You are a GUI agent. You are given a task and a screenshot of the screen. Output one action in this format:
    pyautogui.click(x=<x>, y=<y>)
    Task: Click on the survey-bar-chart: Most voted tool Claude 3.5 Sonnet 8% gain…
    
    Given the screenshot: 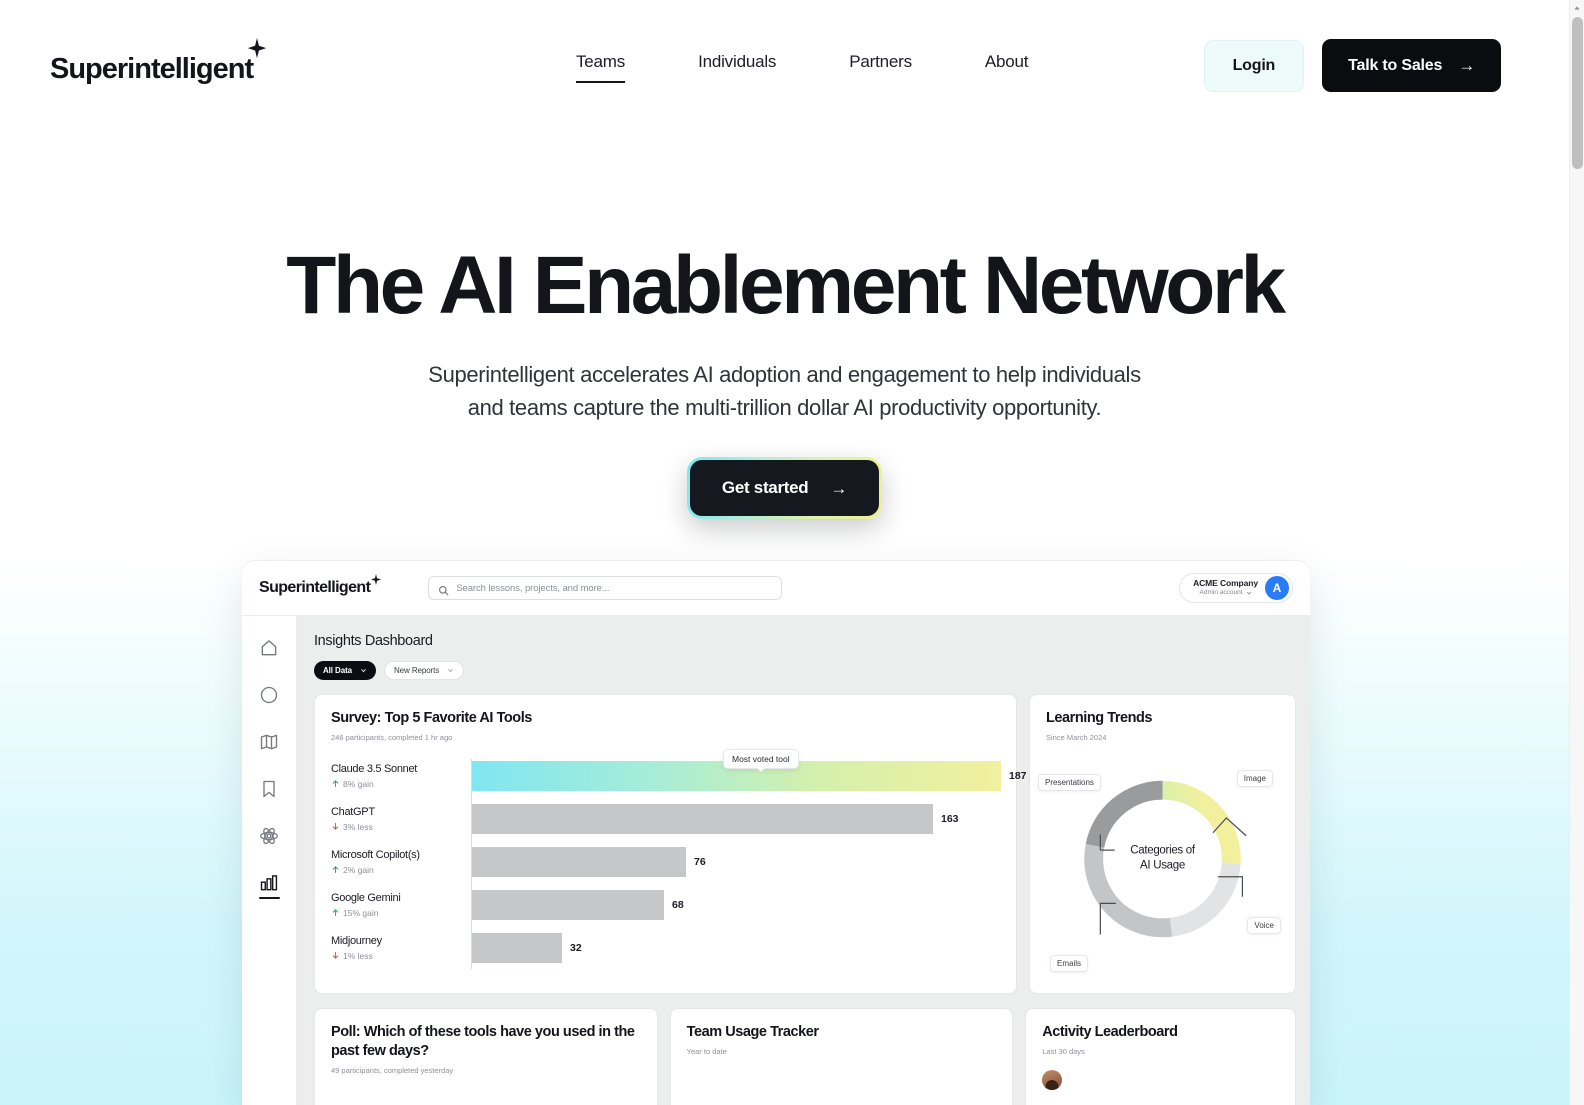 What is the action you would take?
    pyautogui.click(x=679, y=858)
    